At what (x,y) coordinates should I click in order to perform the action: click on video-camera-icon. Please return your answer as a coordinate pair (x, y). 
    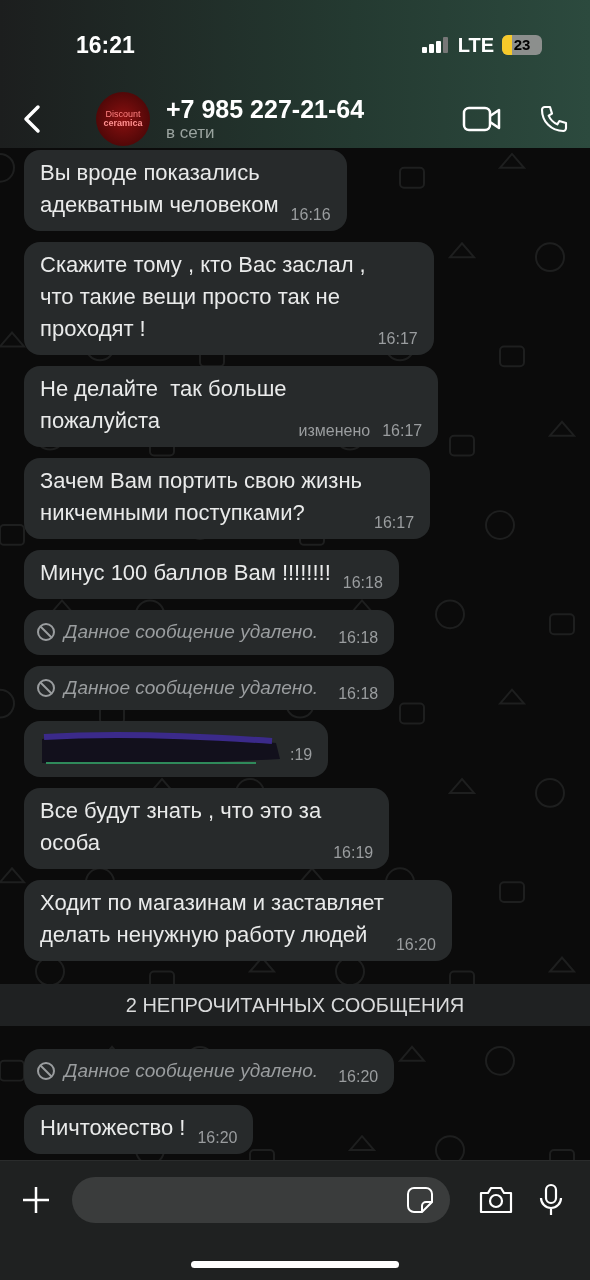
    Looking at the image, I should click on (482, 119).